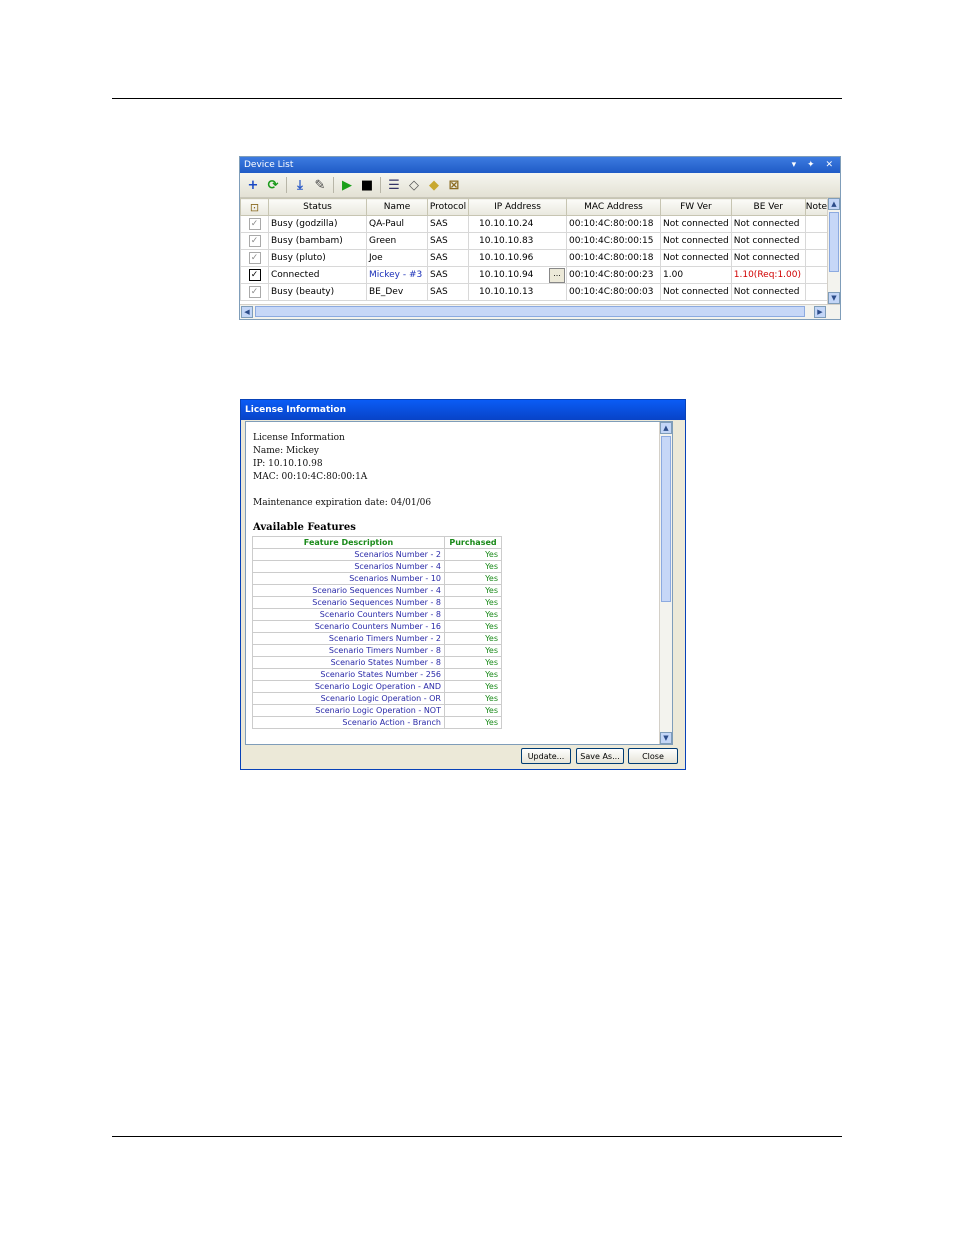 The height and width of the screenshot is (1235, 954). I want to click on column-header-ip: IP Address, so click(517, 207).